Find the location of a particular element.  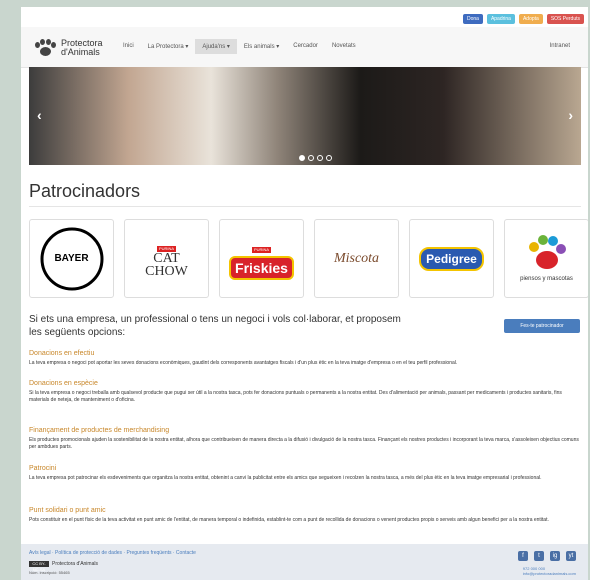

piensos-text: piensos y mascotas is located at coordinates (546, 279).